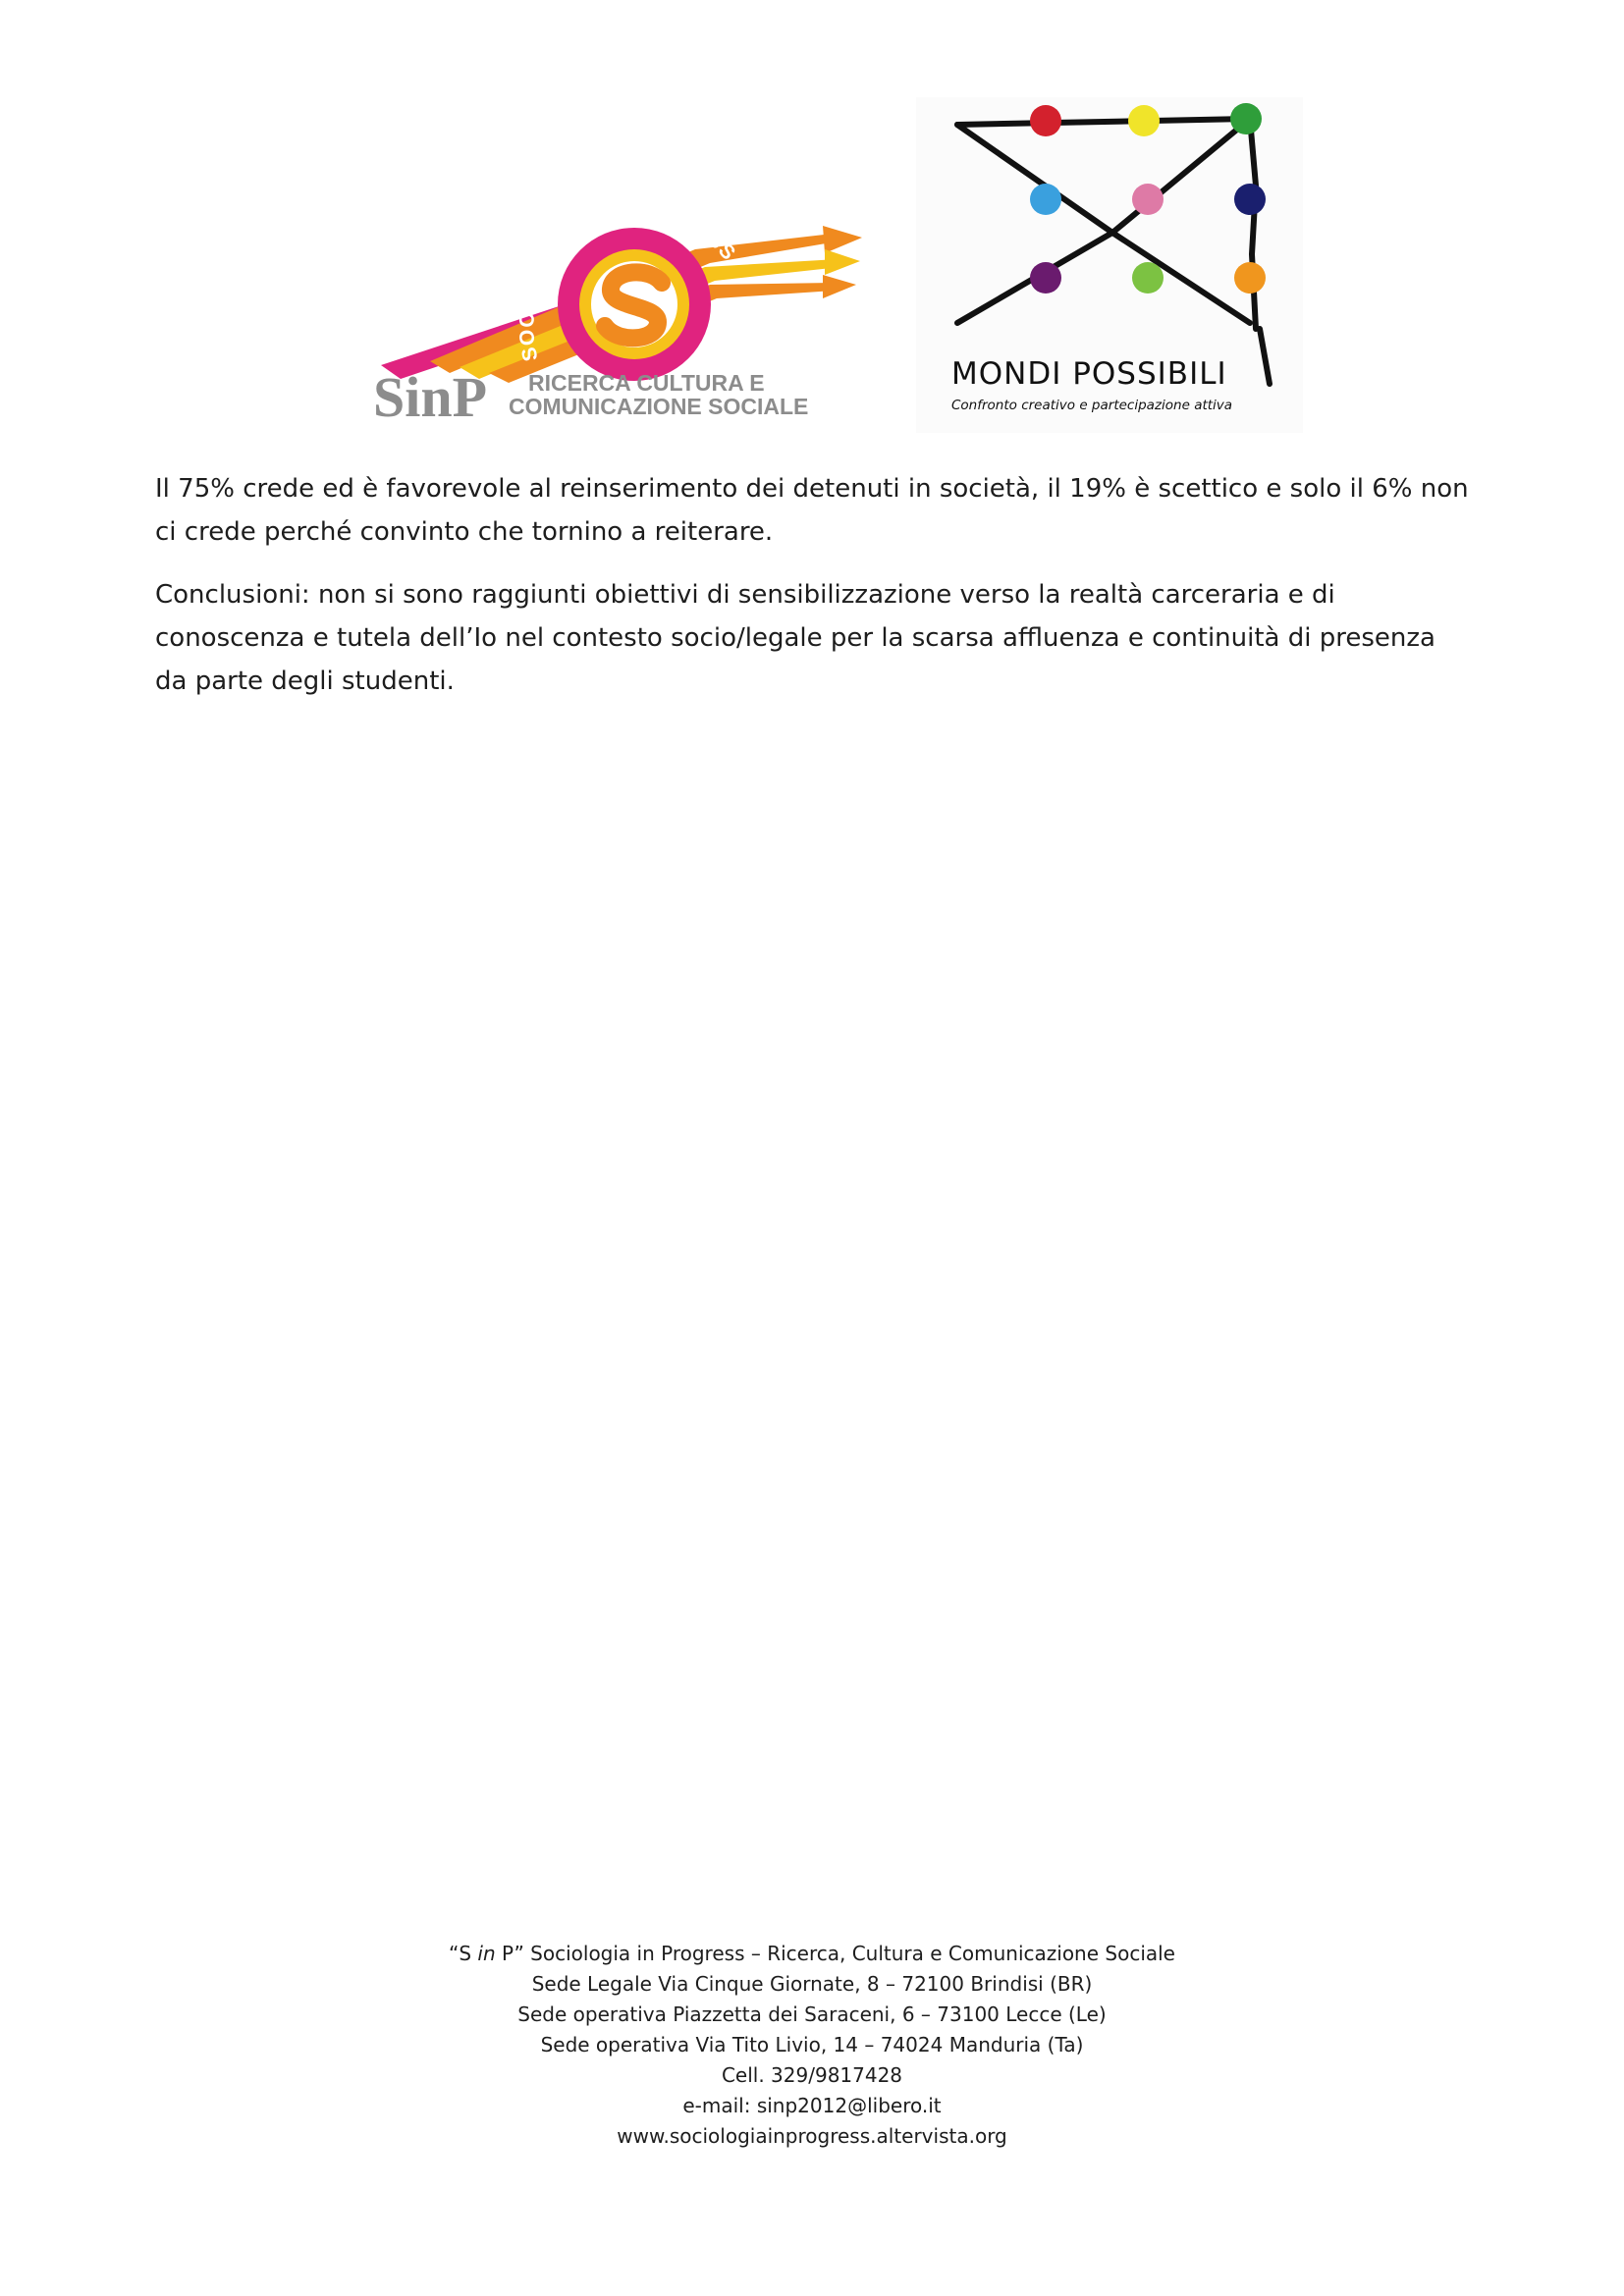  Describe the element at coordinates (812, 2136) in the screenshot. I see `footer-website: www.sociologiainprogress.altervista.org` at that location.